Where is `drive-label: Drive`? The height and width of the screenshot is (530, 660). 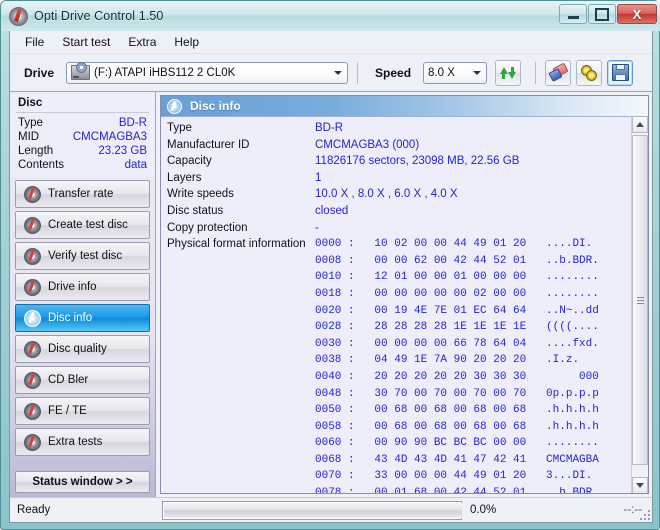
drive-label: Drive is located at coordinates (39, 72).